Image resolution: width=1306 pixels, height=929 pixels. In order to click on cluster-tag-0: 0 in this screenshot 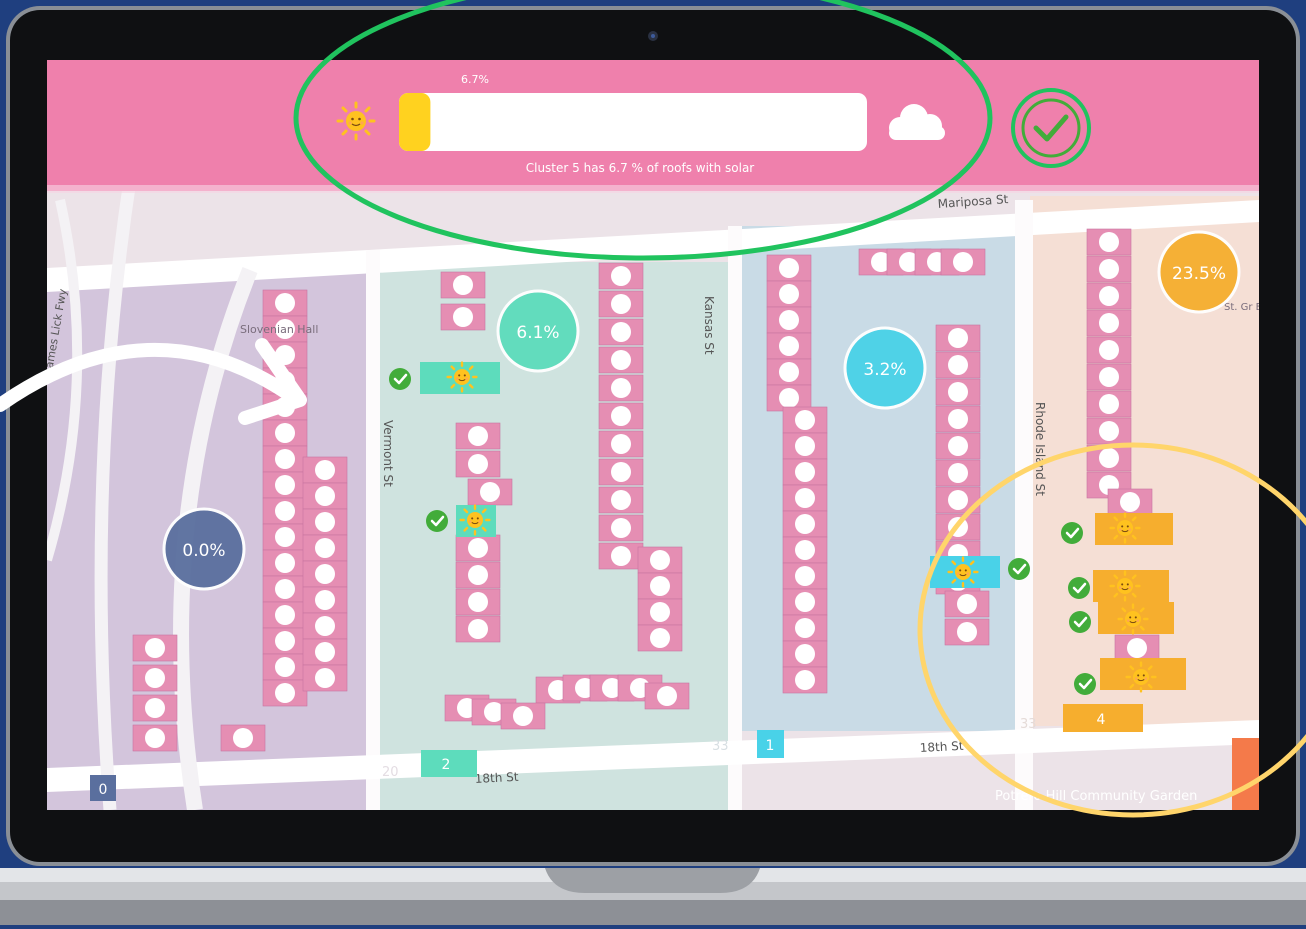, I will do `click(103, 788)`.